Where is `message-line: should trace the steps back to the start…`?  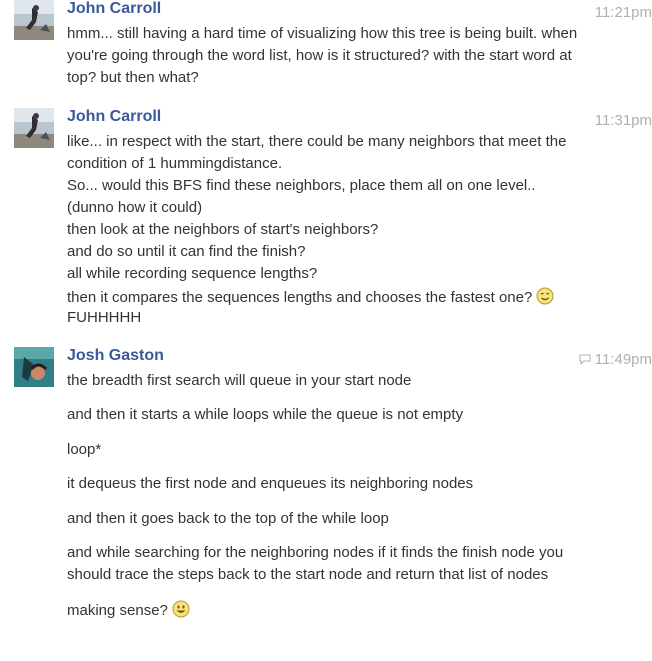
message-line: should trace the steps back to the start… is located at coordinates (308, 574).